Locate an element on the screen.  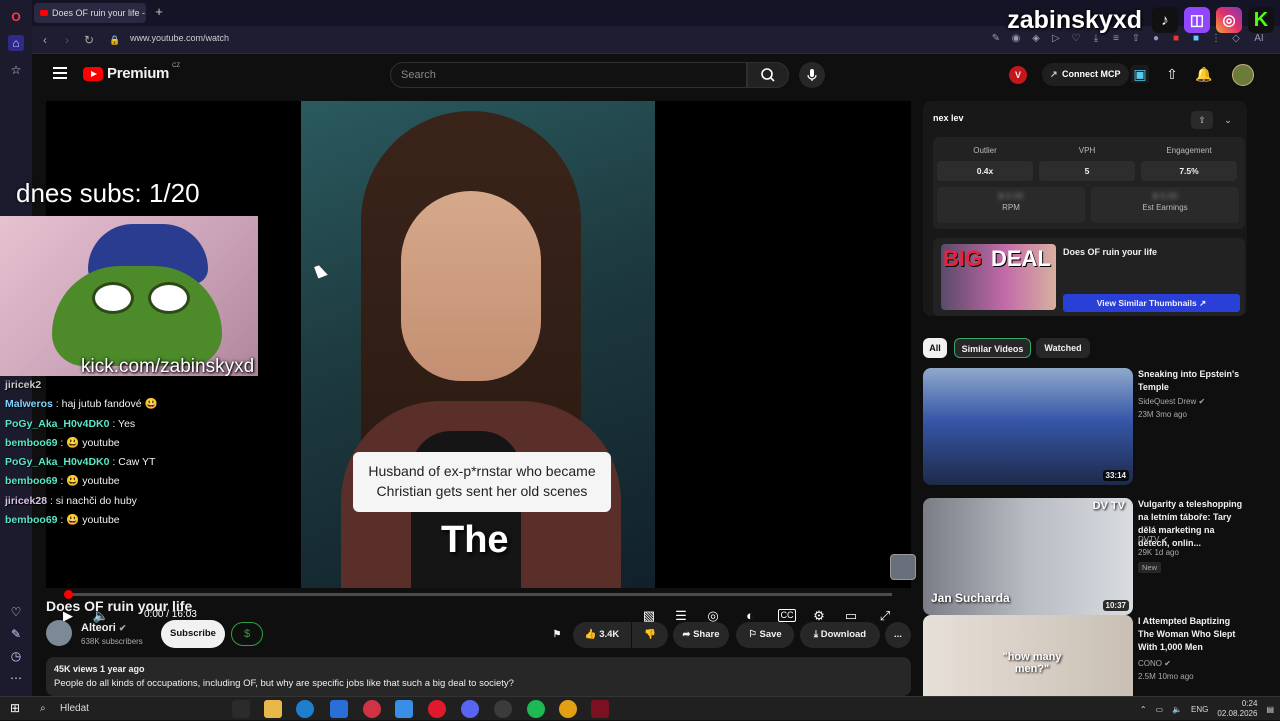
reload-icon: ↻ is located at coordinates (89, 40).